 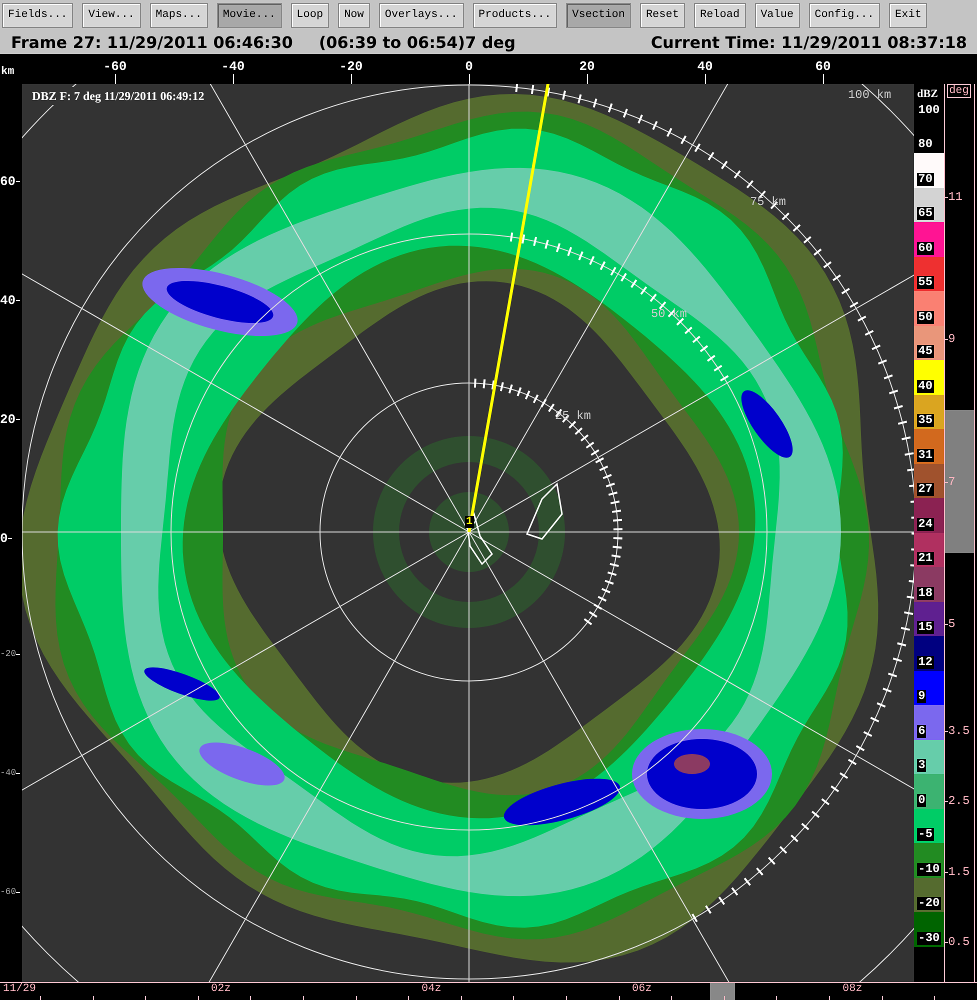 What do you see at coordinates (959, 91) in the screenshot?
I see `scale-title: deg` at bounding box center [959, 91].